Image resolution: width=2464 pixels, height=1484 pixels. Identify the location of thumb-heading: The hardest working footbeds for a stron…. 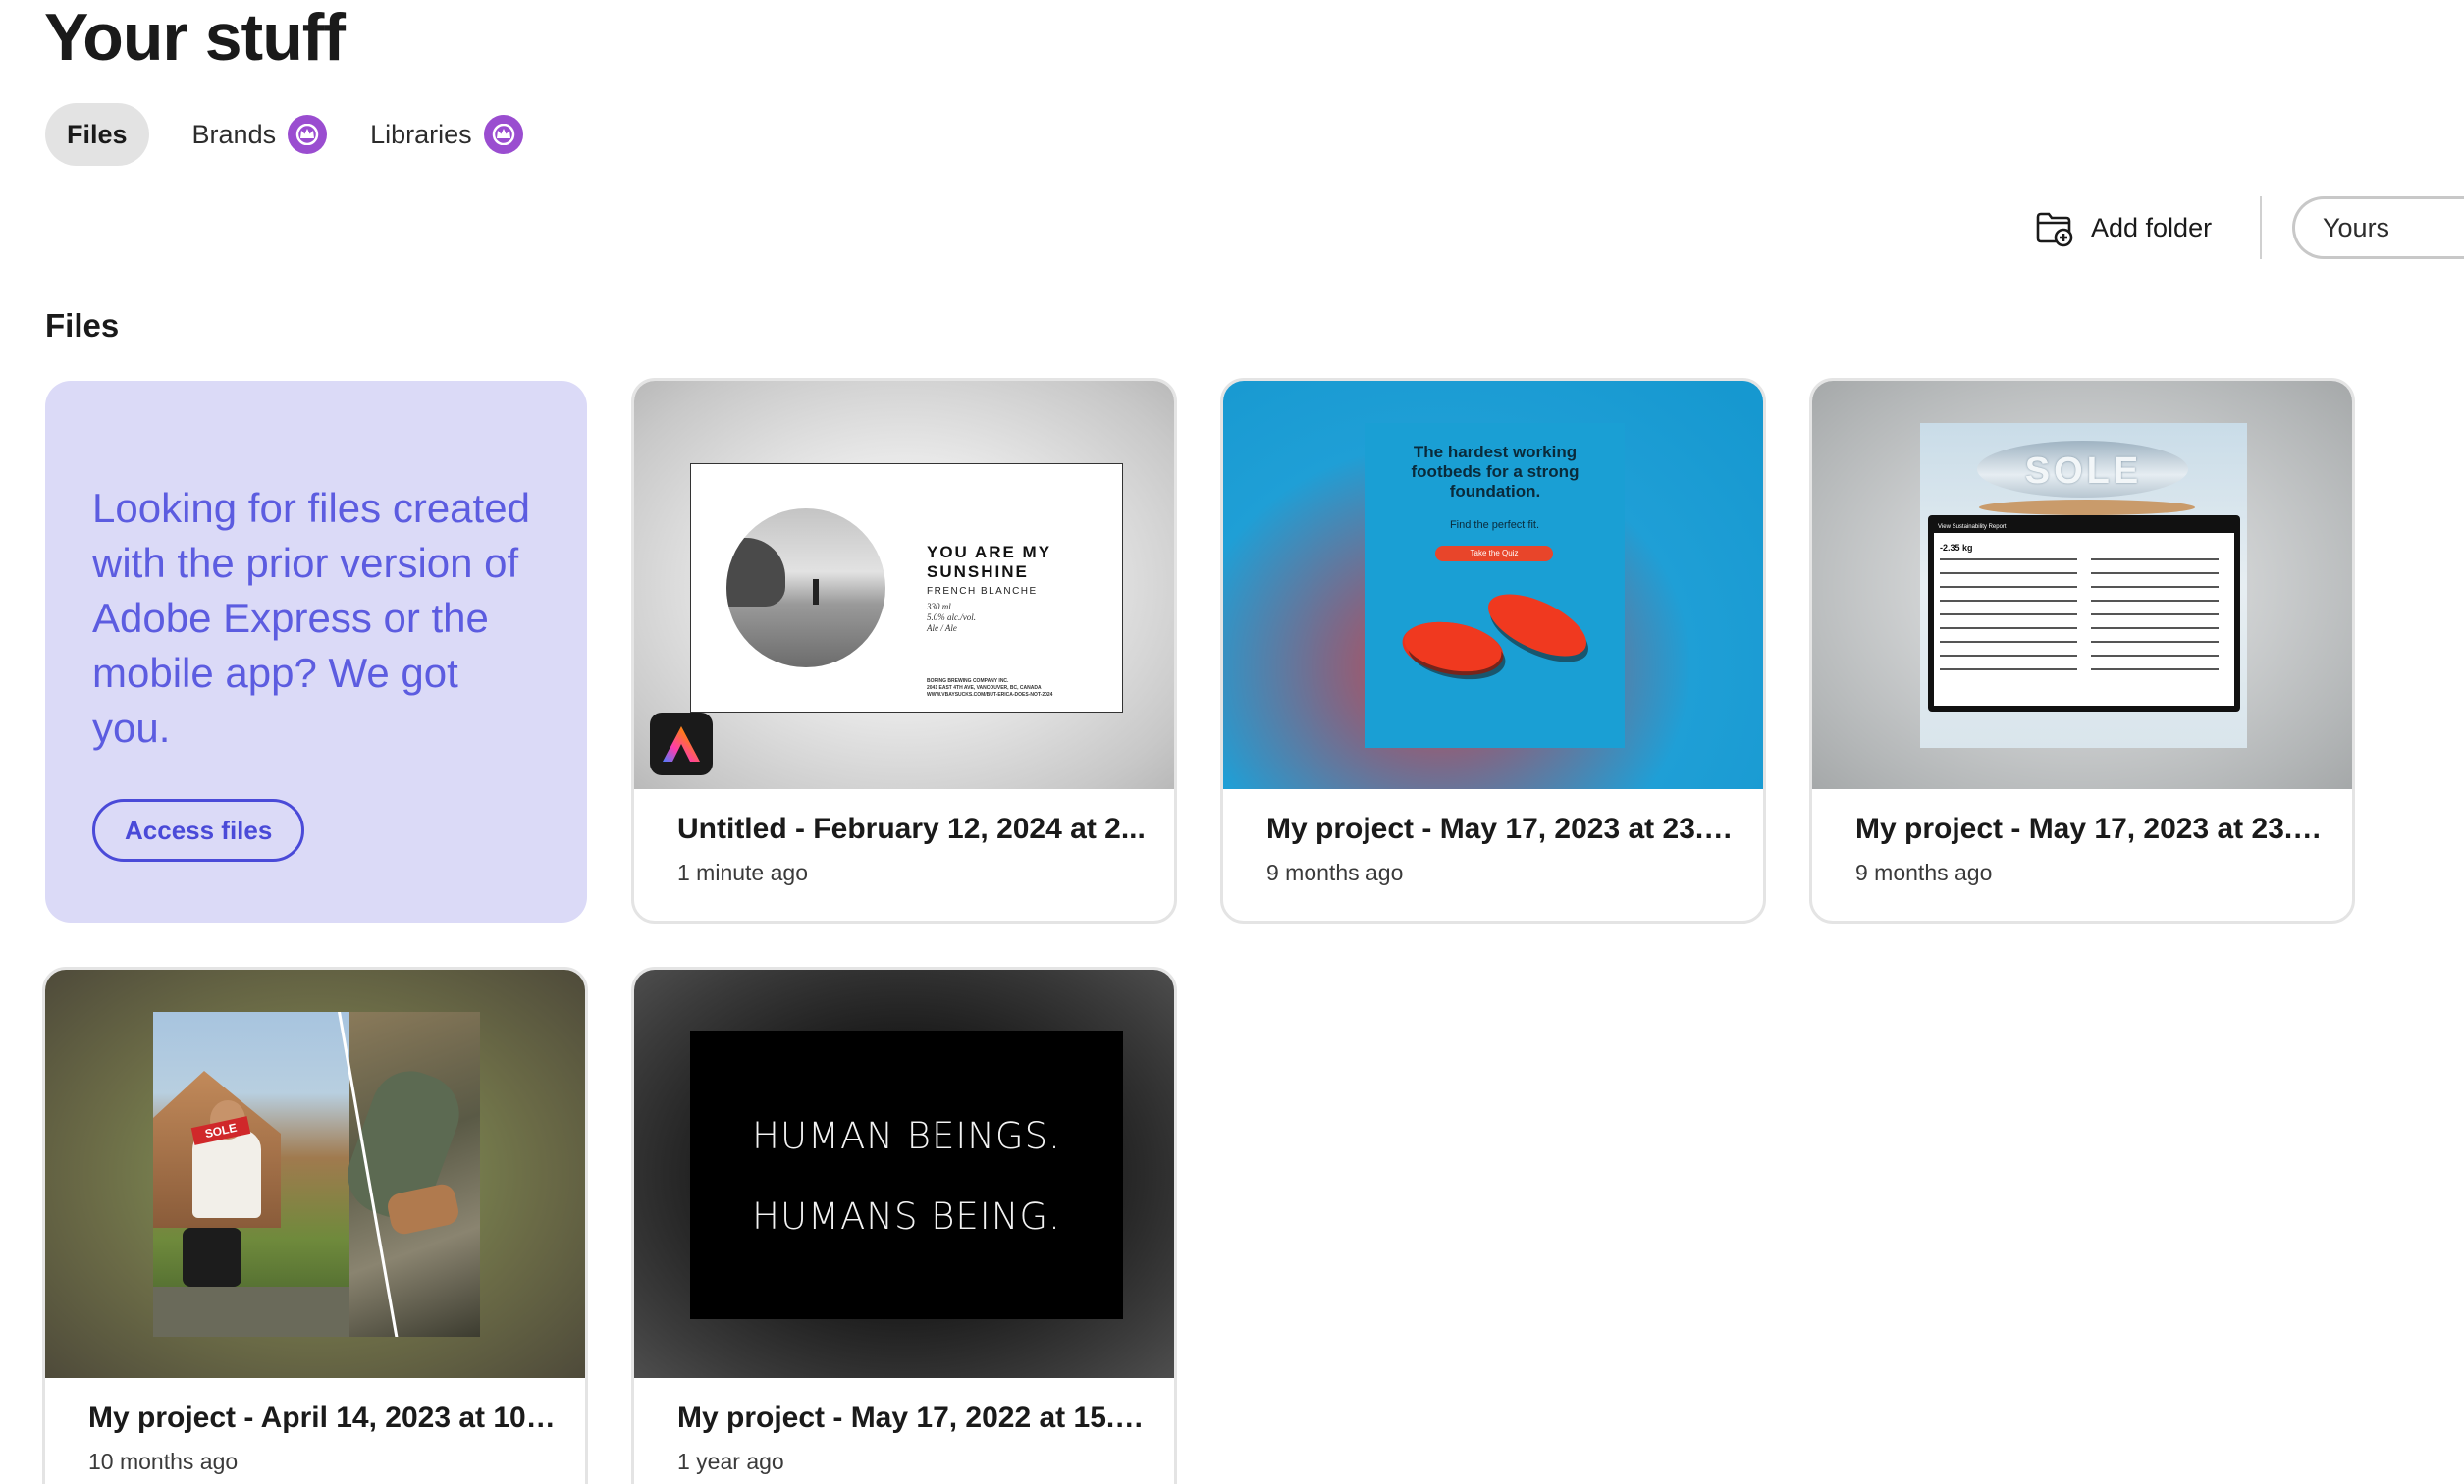
(1495, 472).